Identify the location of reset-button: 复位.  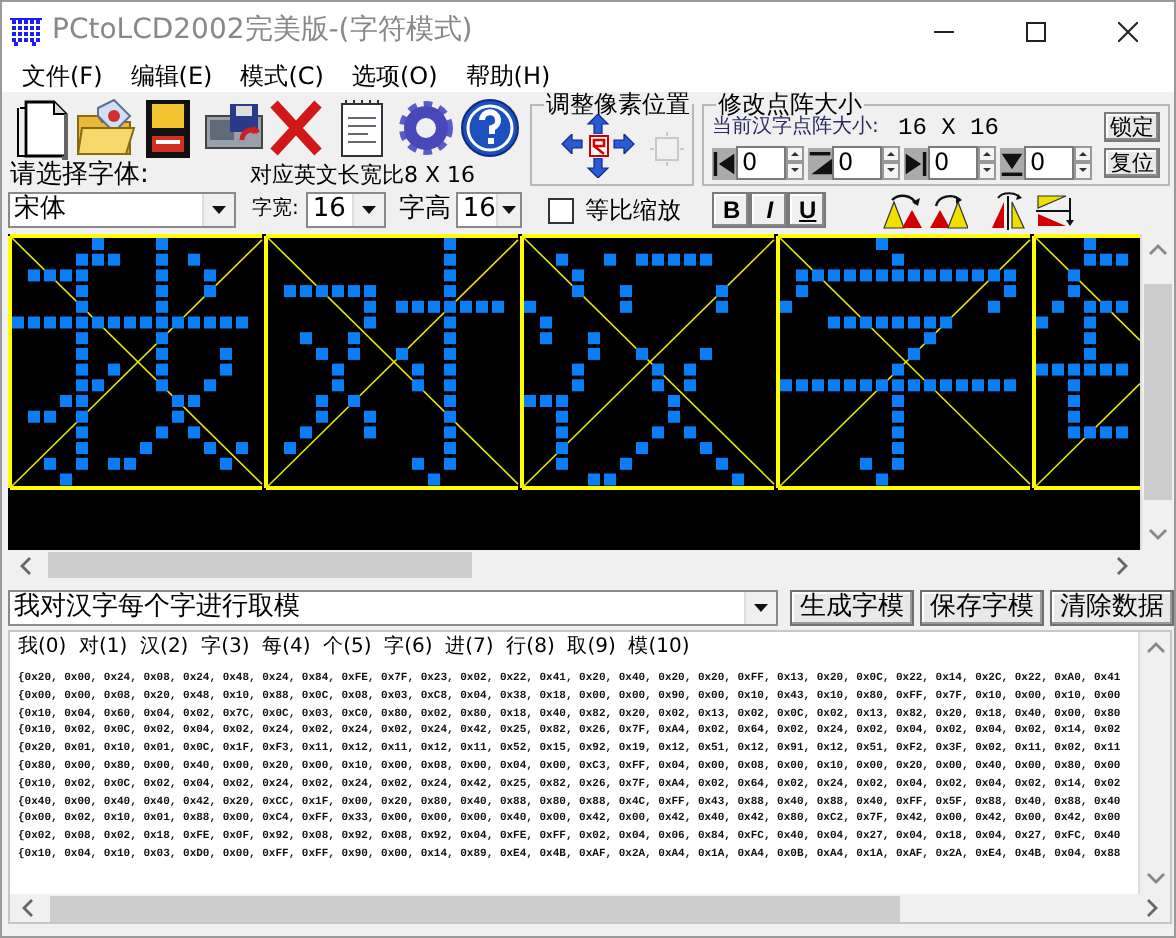
(1132, 163).